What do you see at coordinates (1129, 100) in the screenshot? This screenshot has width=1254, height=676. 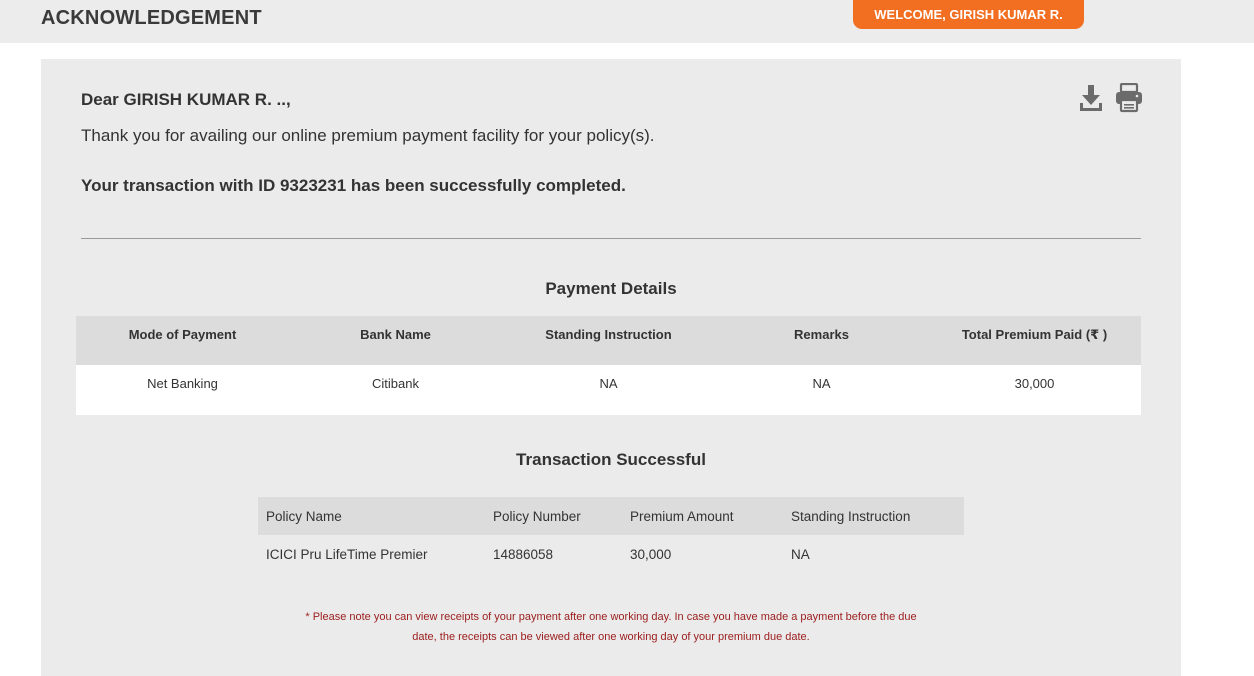 I see `print-icon` at bounding box center [1129, 100].